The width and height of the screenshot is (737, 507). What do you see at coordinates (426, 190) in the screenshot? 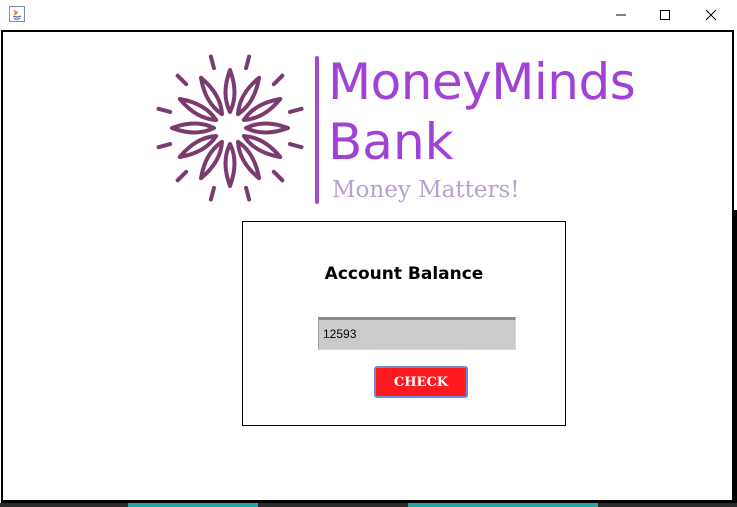
I see `brand-tagline: Money Matters!` at bounding box center [426, 190].